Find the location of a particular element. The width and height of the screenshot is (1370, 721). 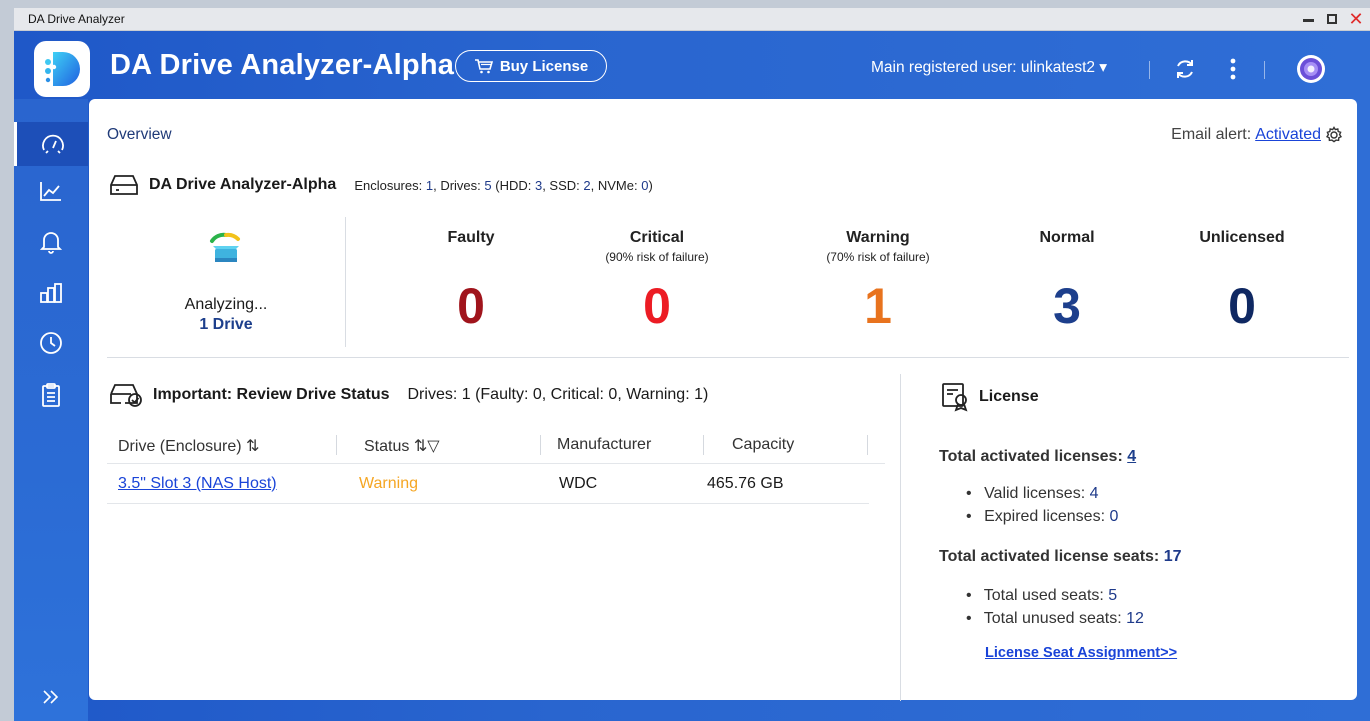

stat-sublabel: (70% risk of failure) is located at coordinates (878, 257).